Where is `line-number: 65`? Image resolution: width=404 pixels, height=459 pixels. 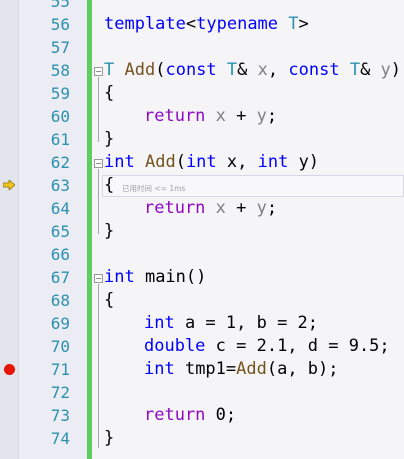
line-number: 65 is located at coordinates (60, 231).